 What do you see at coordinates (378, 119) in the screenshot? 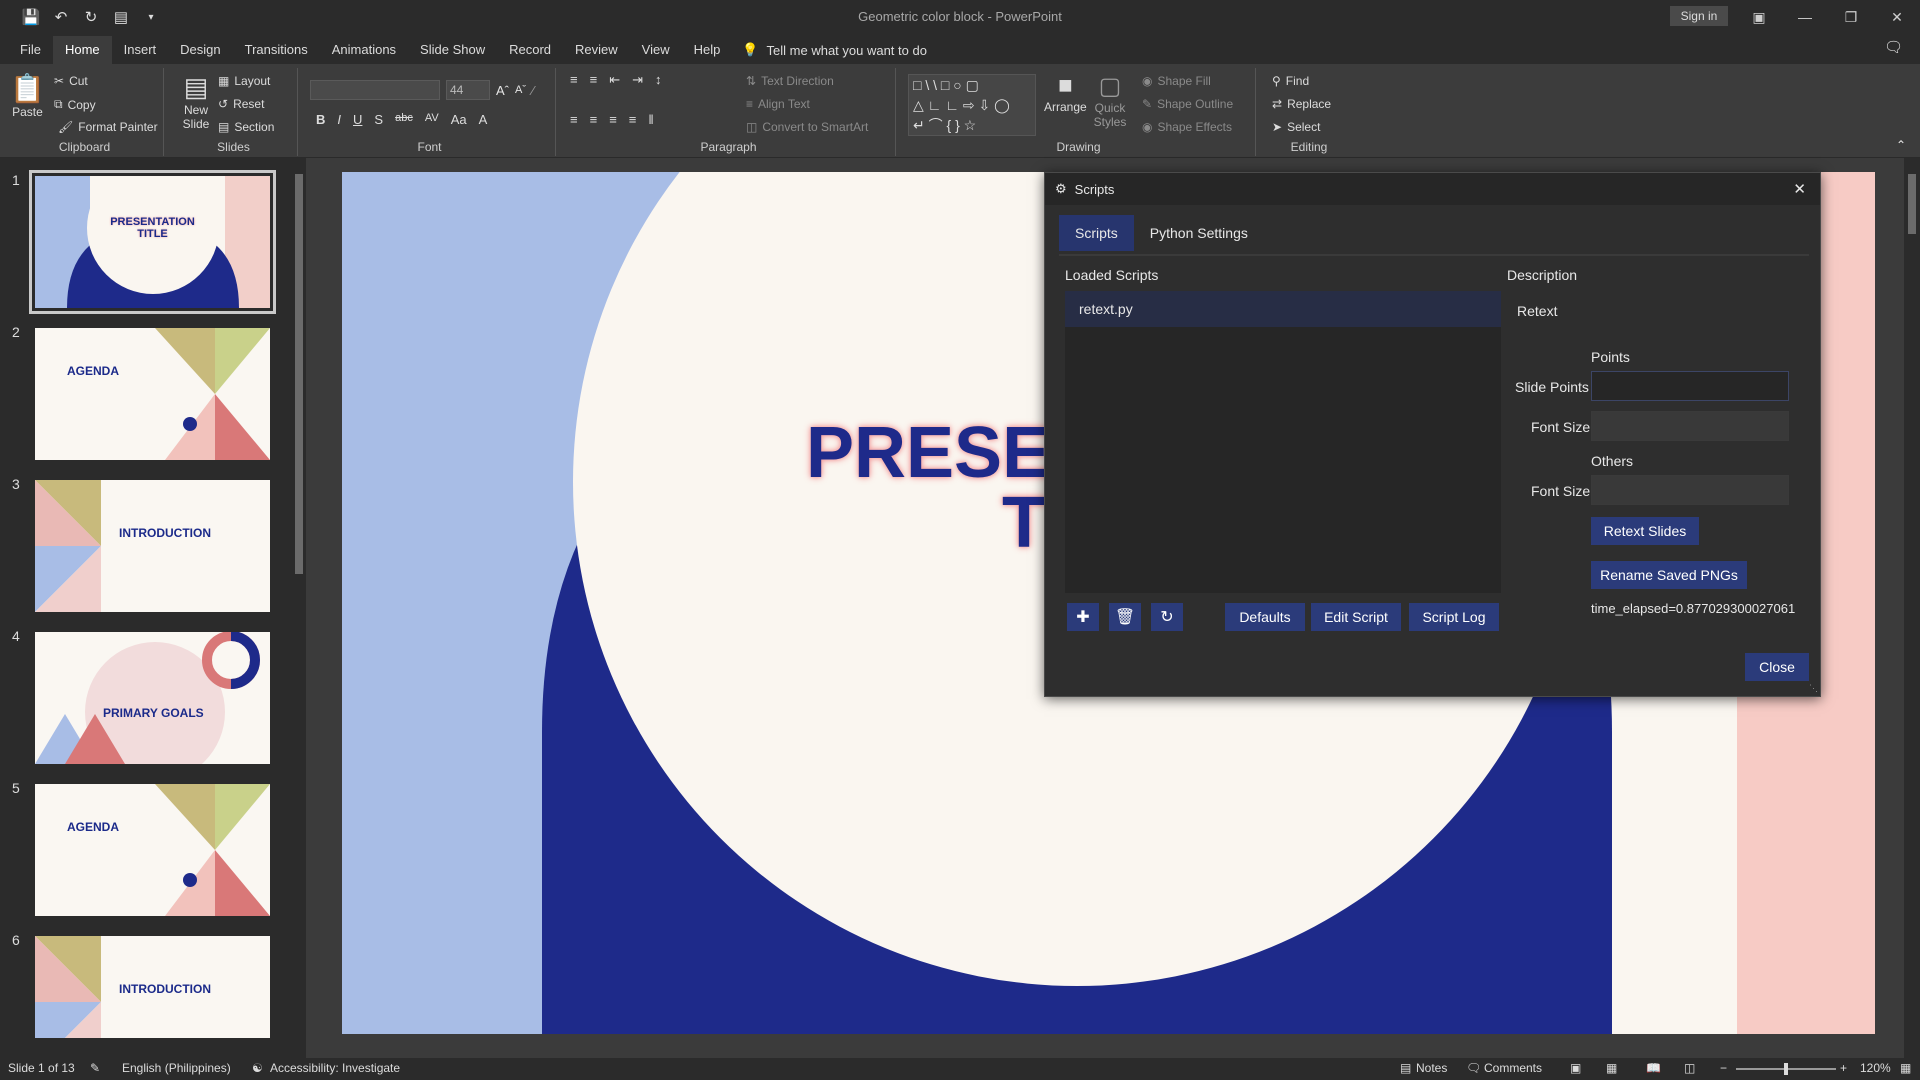
I see `shadow-icon: S` at bounding box center [378, 119].